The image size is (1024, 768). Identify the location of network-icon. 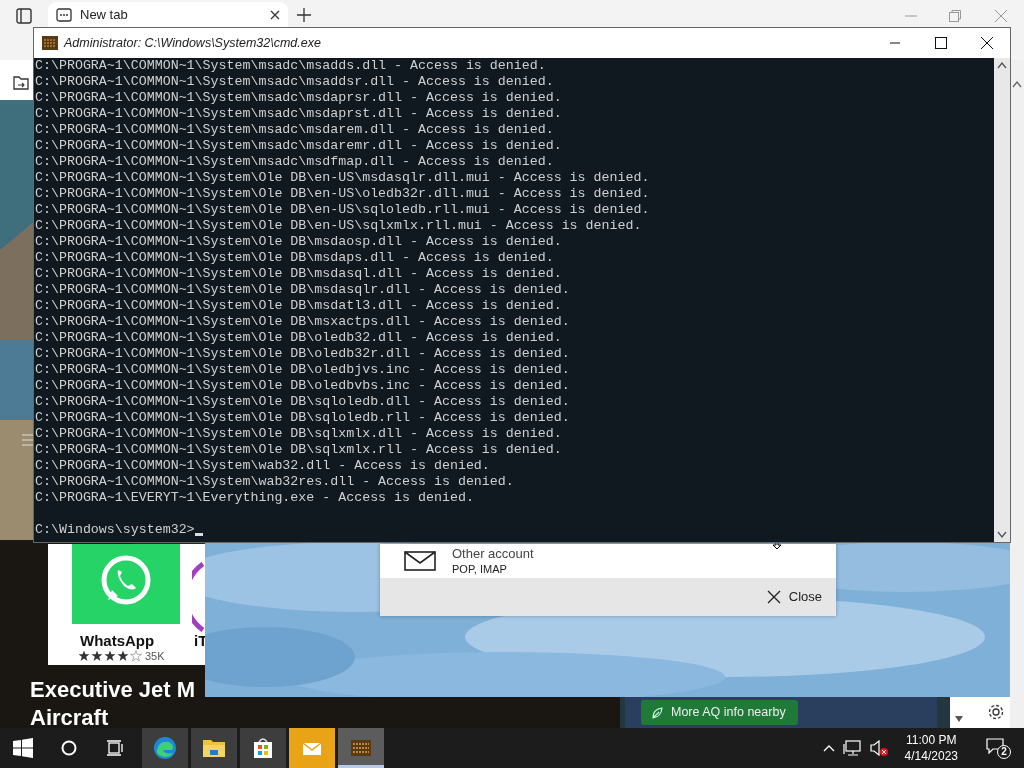
(851, 748).